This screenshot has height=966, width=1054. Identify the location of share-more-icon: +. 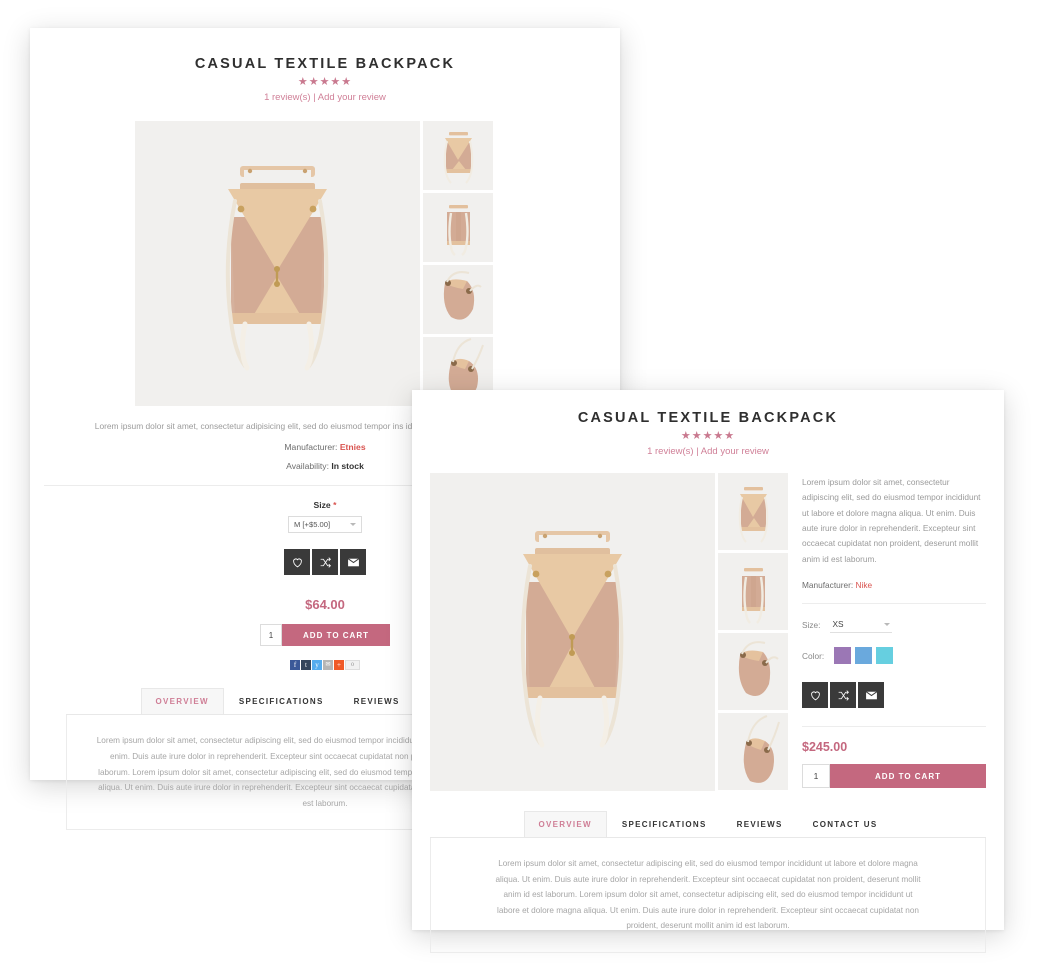
(339, 665).